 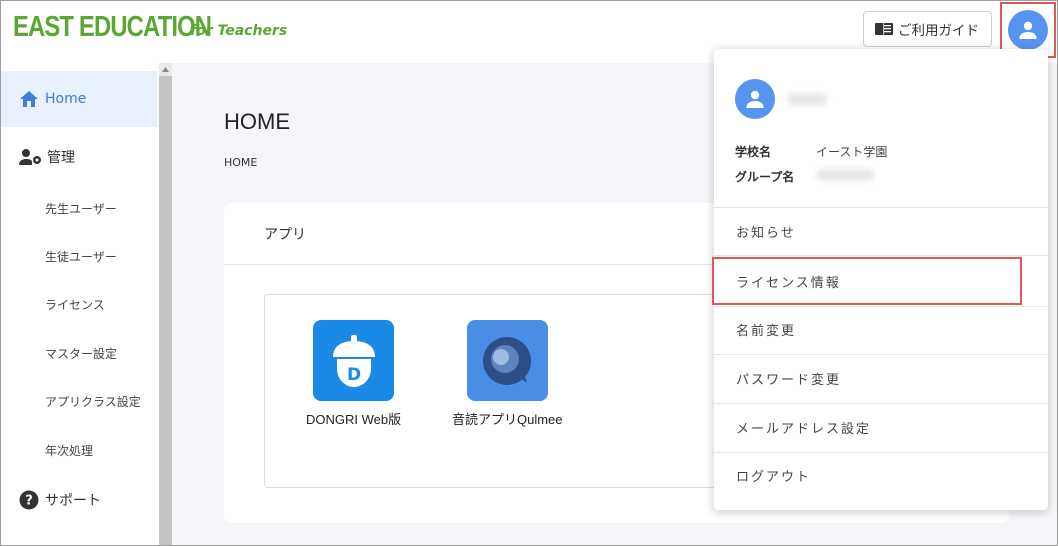 I want to click on blurred-username, so click(x=807, y=99).